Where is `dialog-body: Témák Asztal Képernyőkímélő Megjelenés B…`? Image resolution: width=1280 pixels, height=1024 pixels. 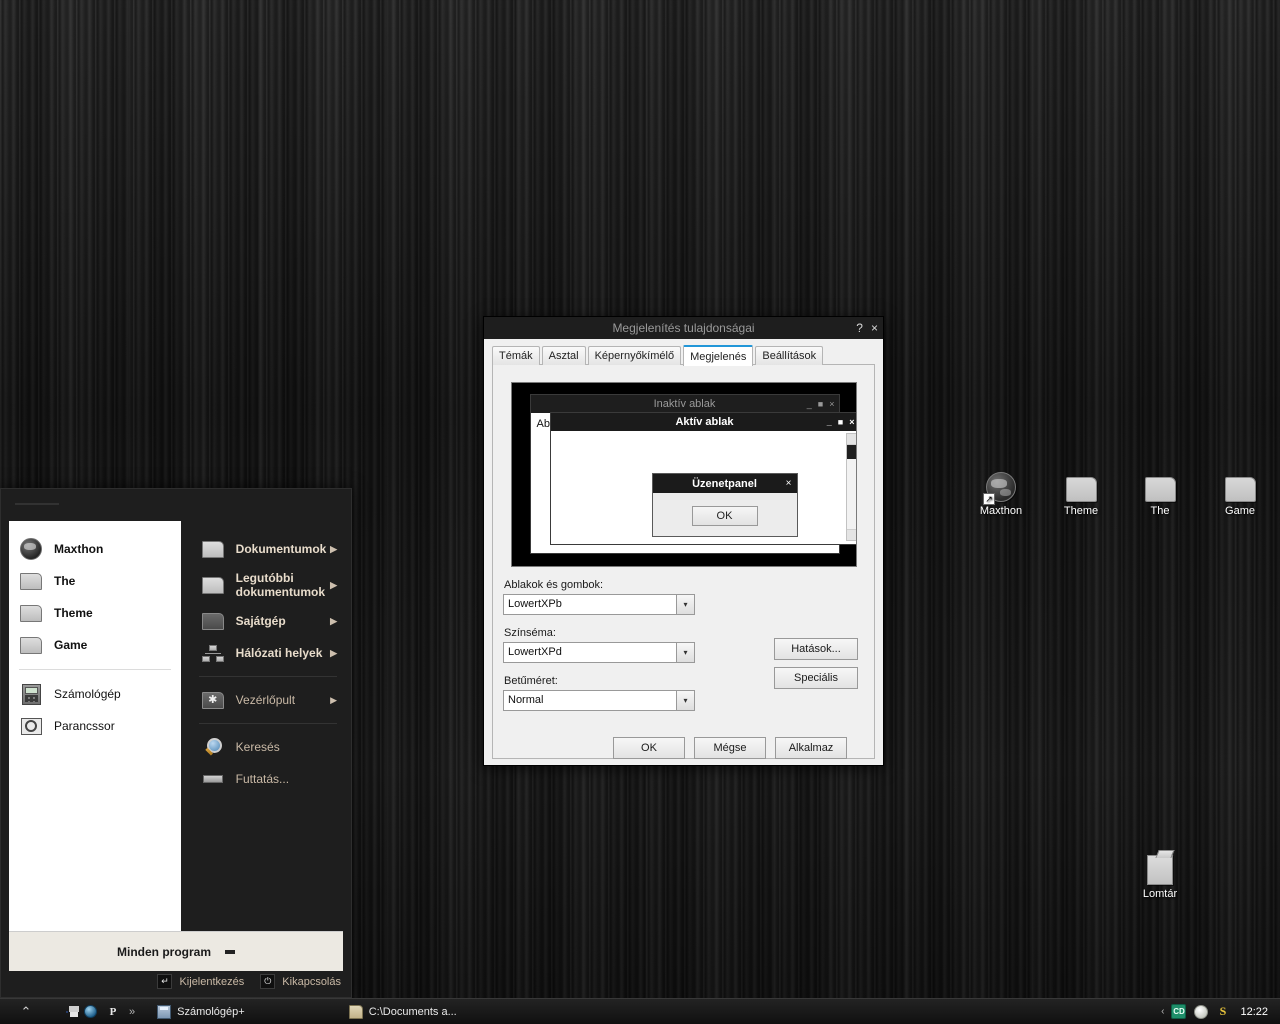
dialog-body: Témák Asztal Képernyőkímélő Megjelenés B… is located at coordinates (683, 552).